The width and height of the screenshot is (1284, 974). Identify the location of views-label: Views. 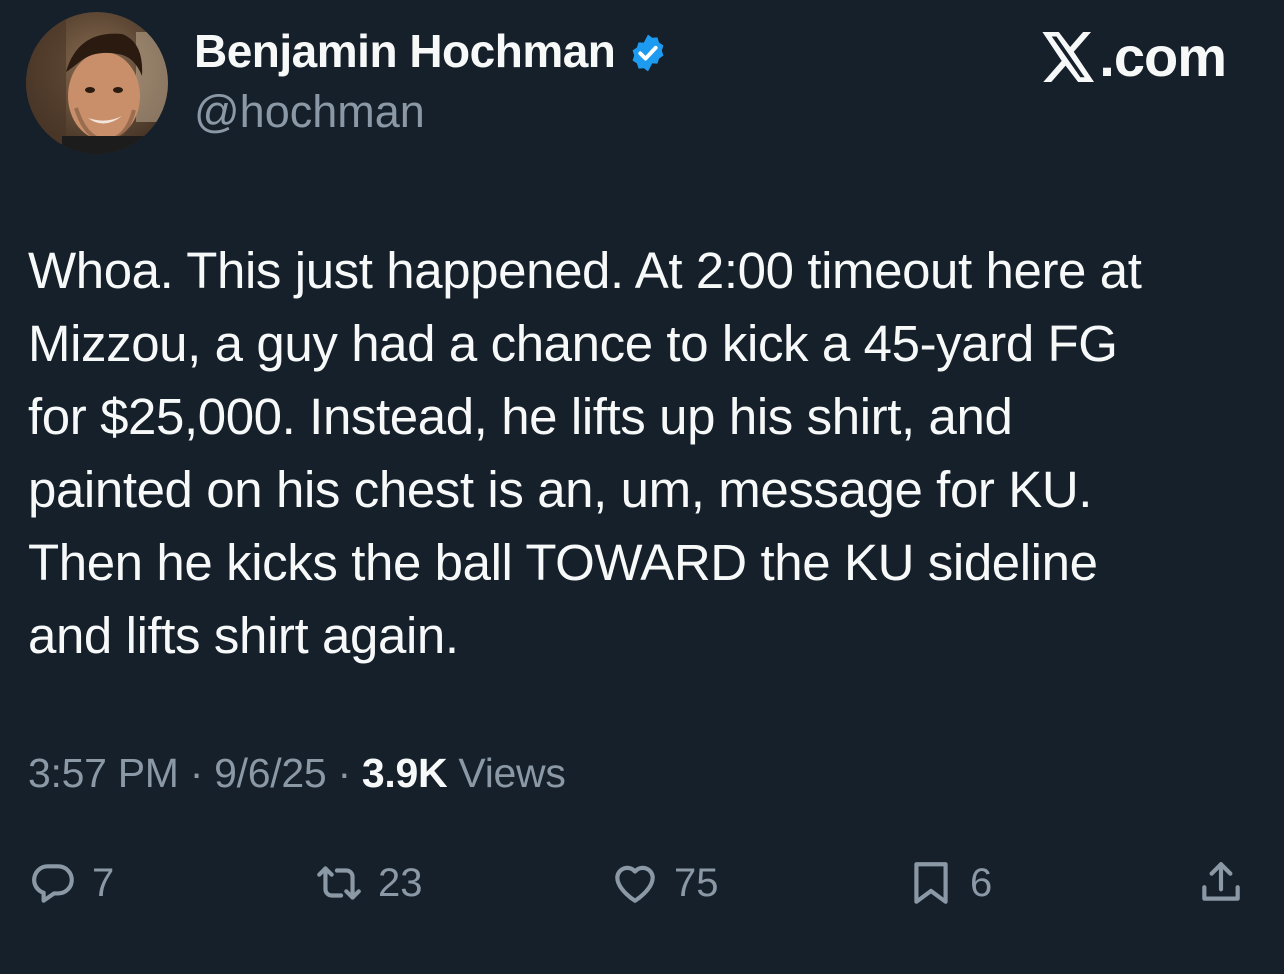
(512, 773).